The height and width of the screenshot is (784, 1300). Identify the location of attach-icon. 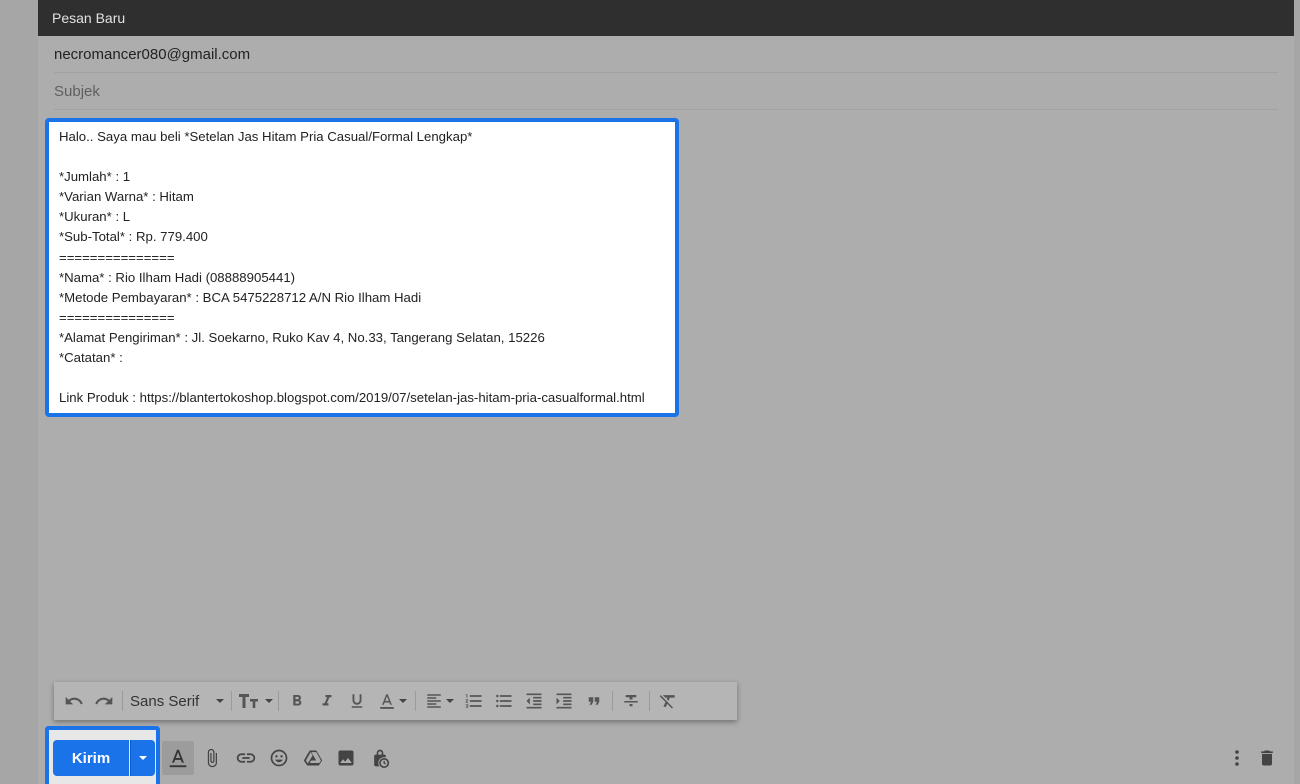
(213, 758).